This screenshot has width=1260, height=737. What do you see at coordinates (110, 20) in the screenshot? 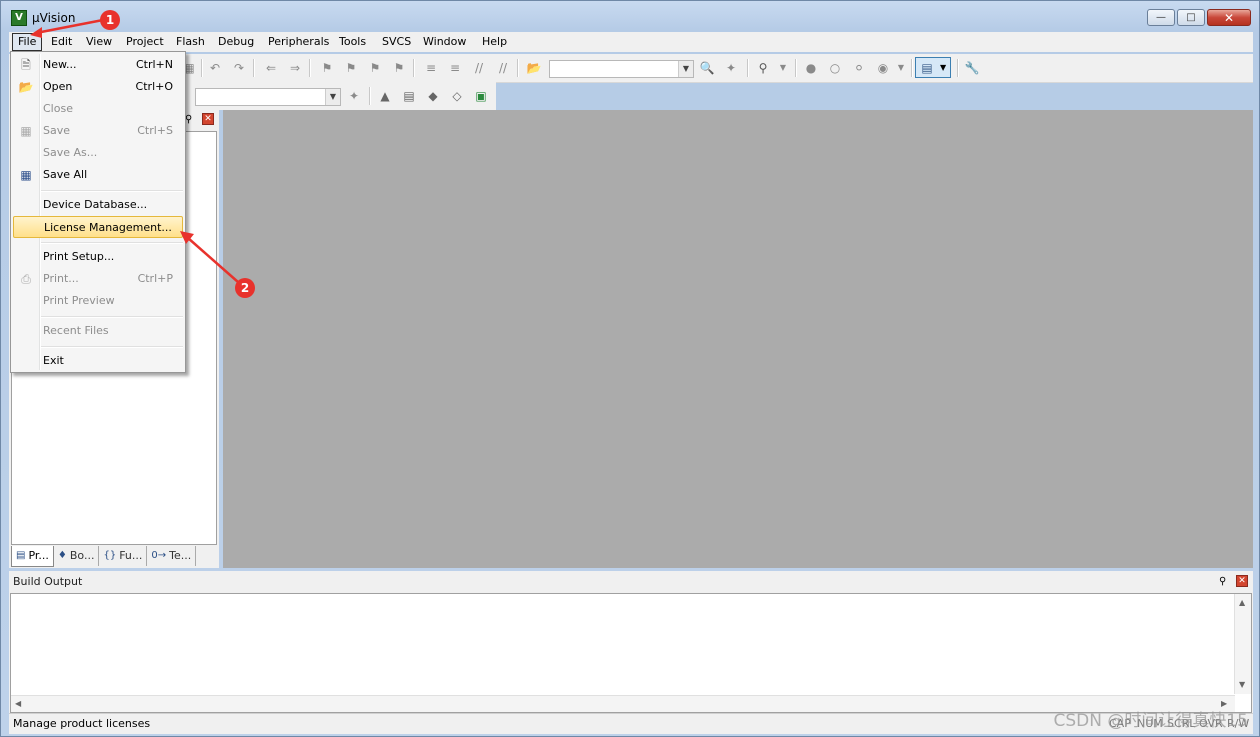
I see `annotation-badge-1: 1` at bounding box center [110, 20].